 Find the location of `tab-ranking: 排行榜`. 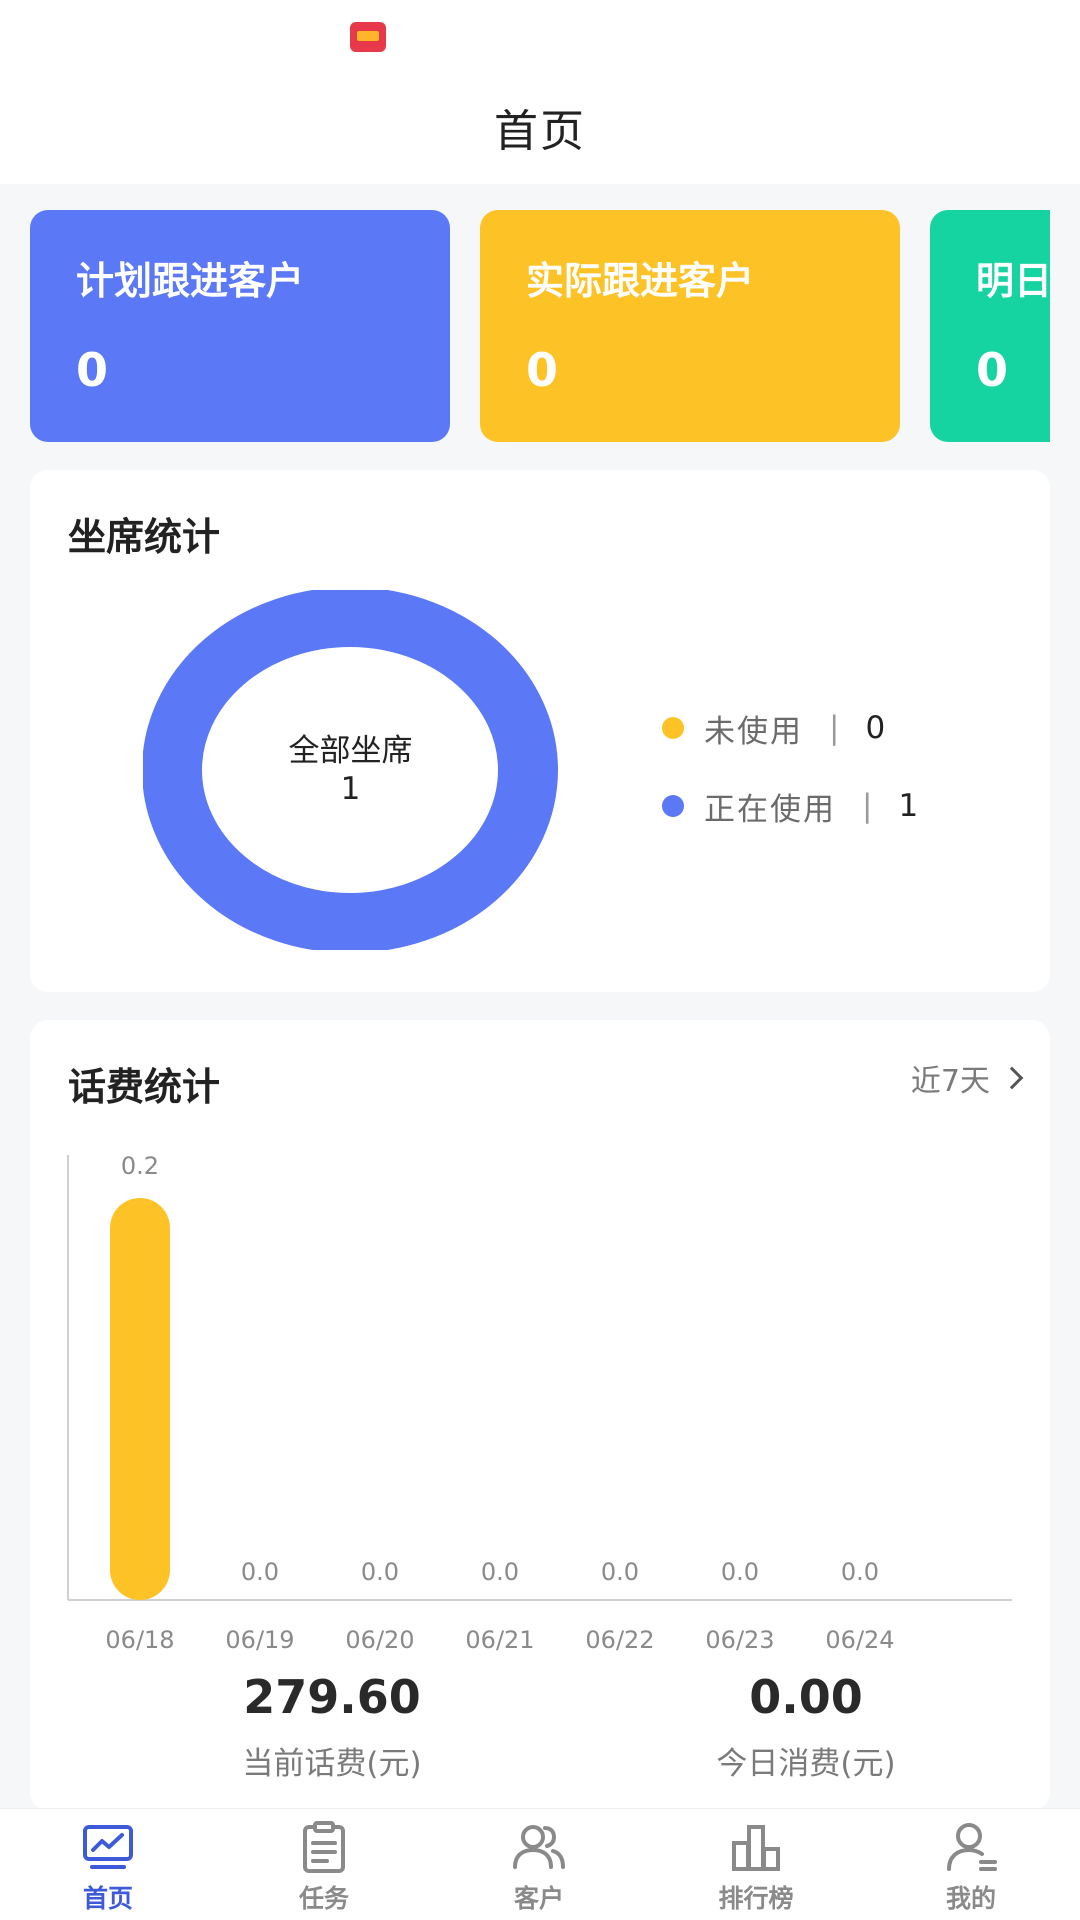

tab-ranking: 排行榜 is located at coordinates (756, 1869).